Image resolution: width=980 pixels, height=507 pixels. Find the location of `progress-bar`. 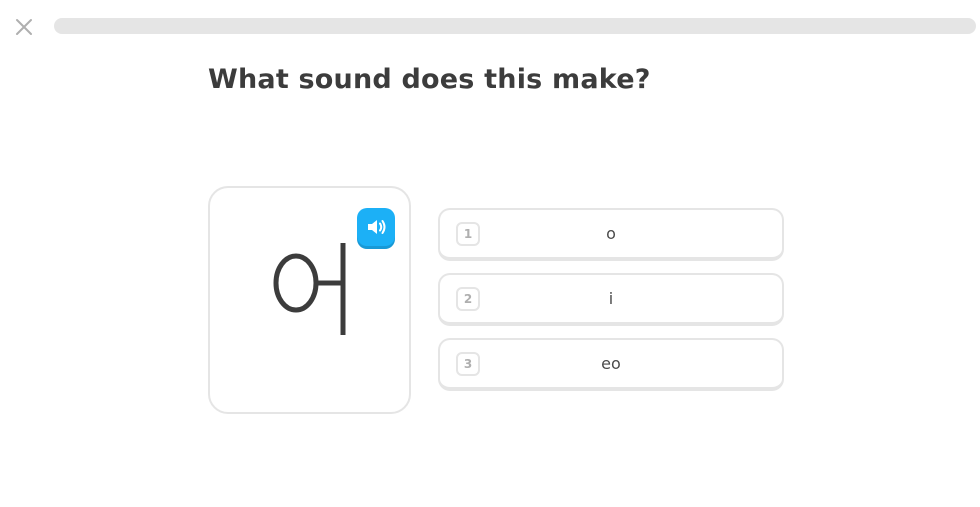

progress-bar is located at coordinates (515, 26).